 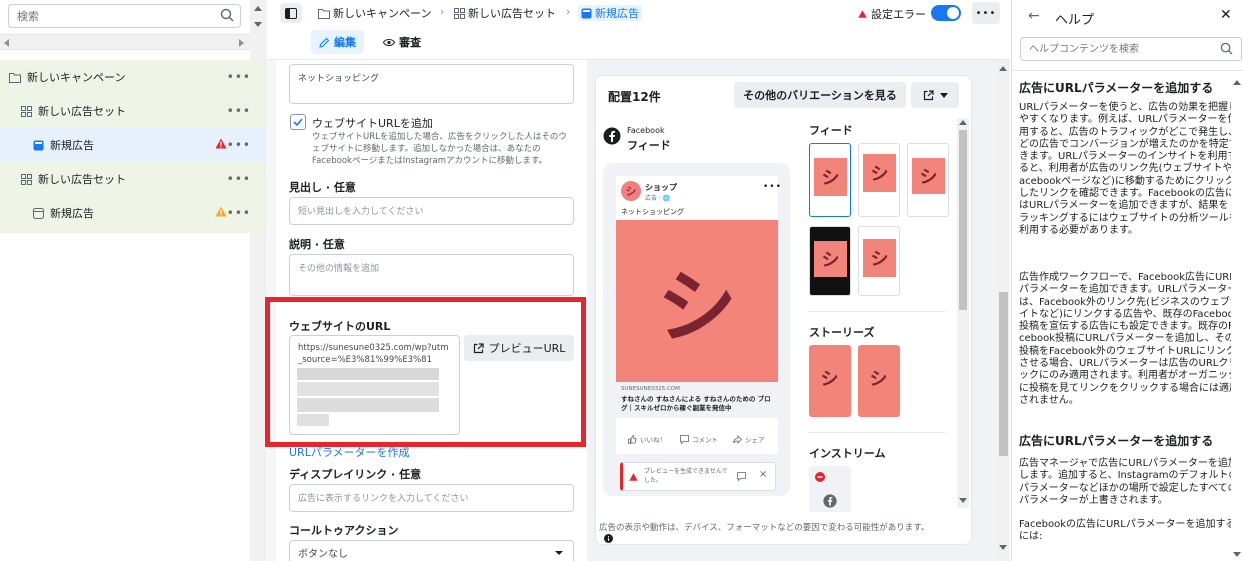 I want to click on cta-select: ボタンなし, so click(x=431, y=550).